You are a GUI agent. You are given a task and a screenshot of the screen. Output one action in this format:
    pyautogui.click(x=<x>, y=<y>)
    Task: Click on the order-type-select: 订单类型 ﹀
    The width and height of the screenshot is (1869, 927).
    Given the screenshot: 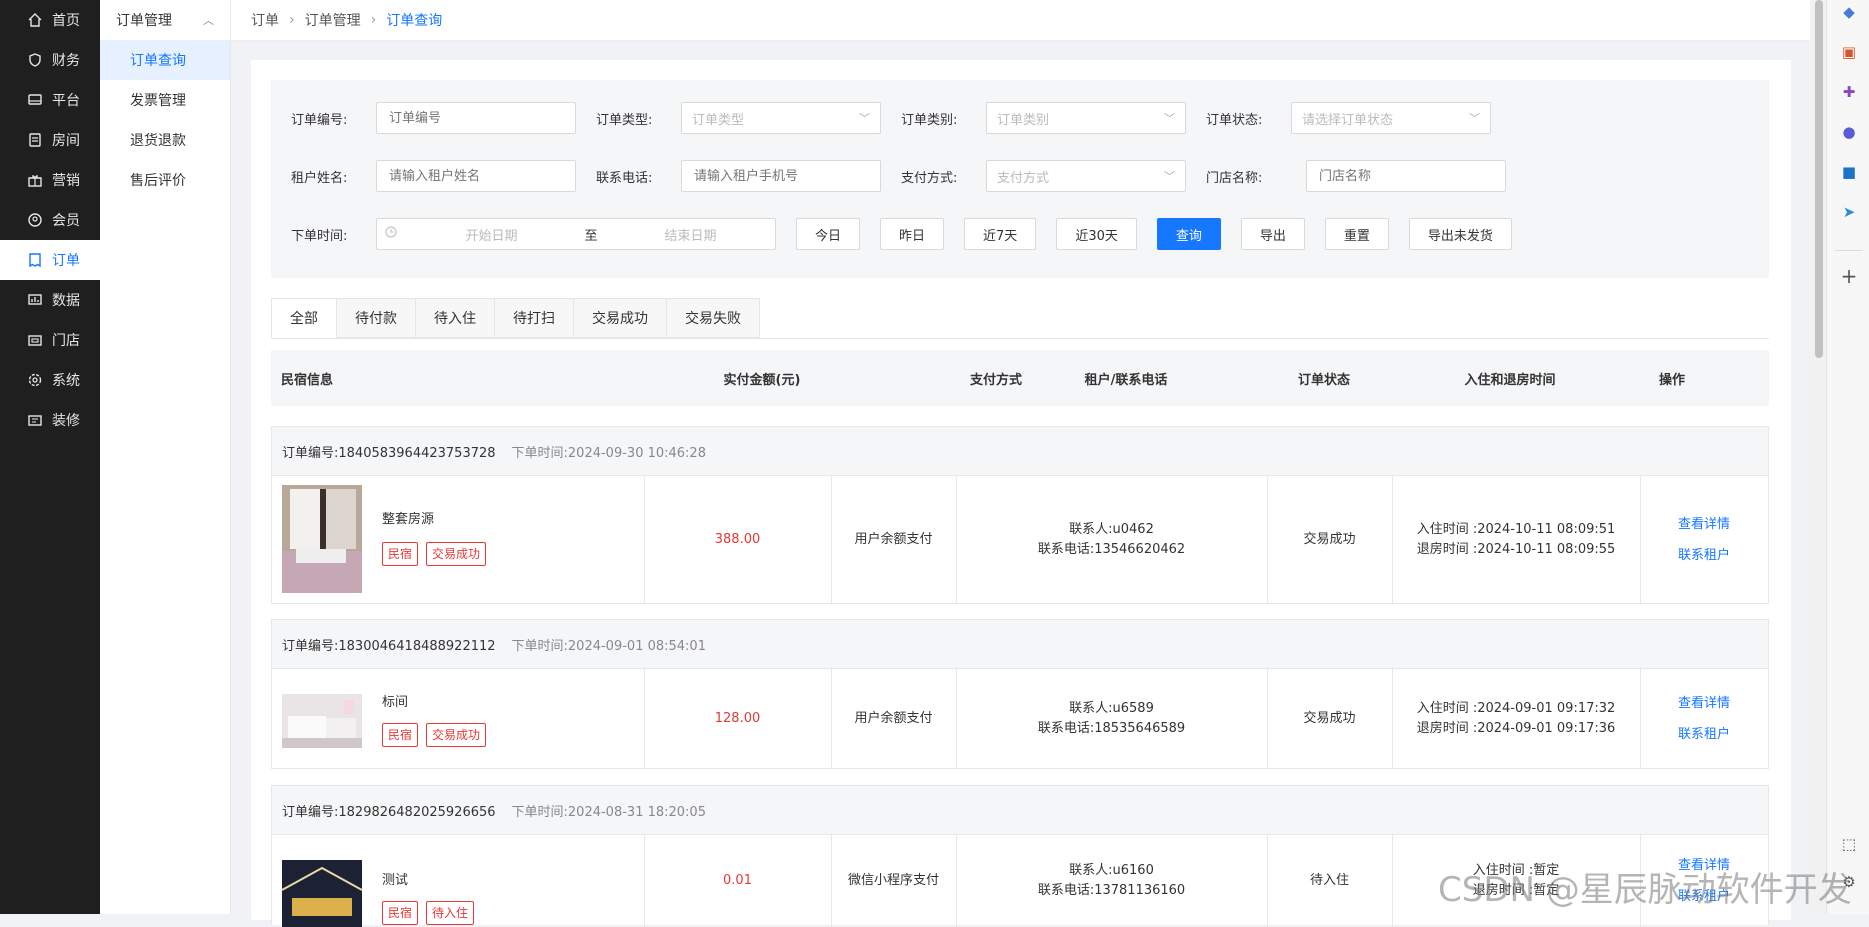 What is the action you would take?
    pyautogui.click(x=781, y=118)
    